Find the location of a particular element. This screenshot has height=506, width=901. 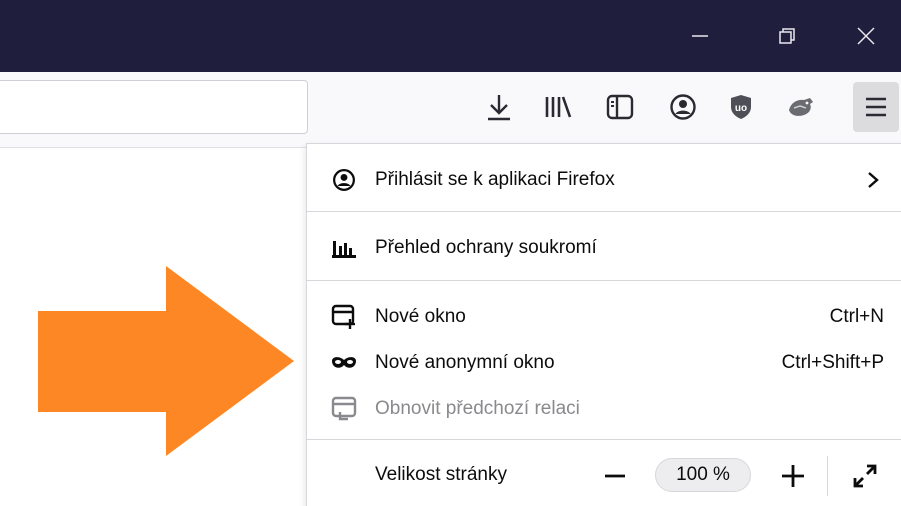

open-menu-button is located at coordinates (876, 107).